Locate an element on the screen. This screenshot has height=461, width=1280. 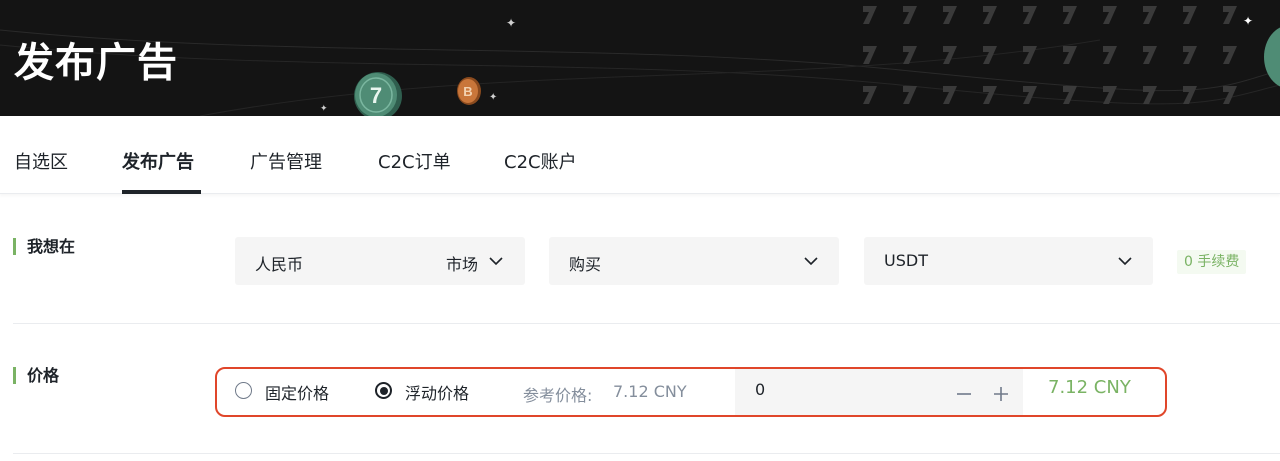
fixed-price-label: 固定价格 is located at coordinates (297, 392).